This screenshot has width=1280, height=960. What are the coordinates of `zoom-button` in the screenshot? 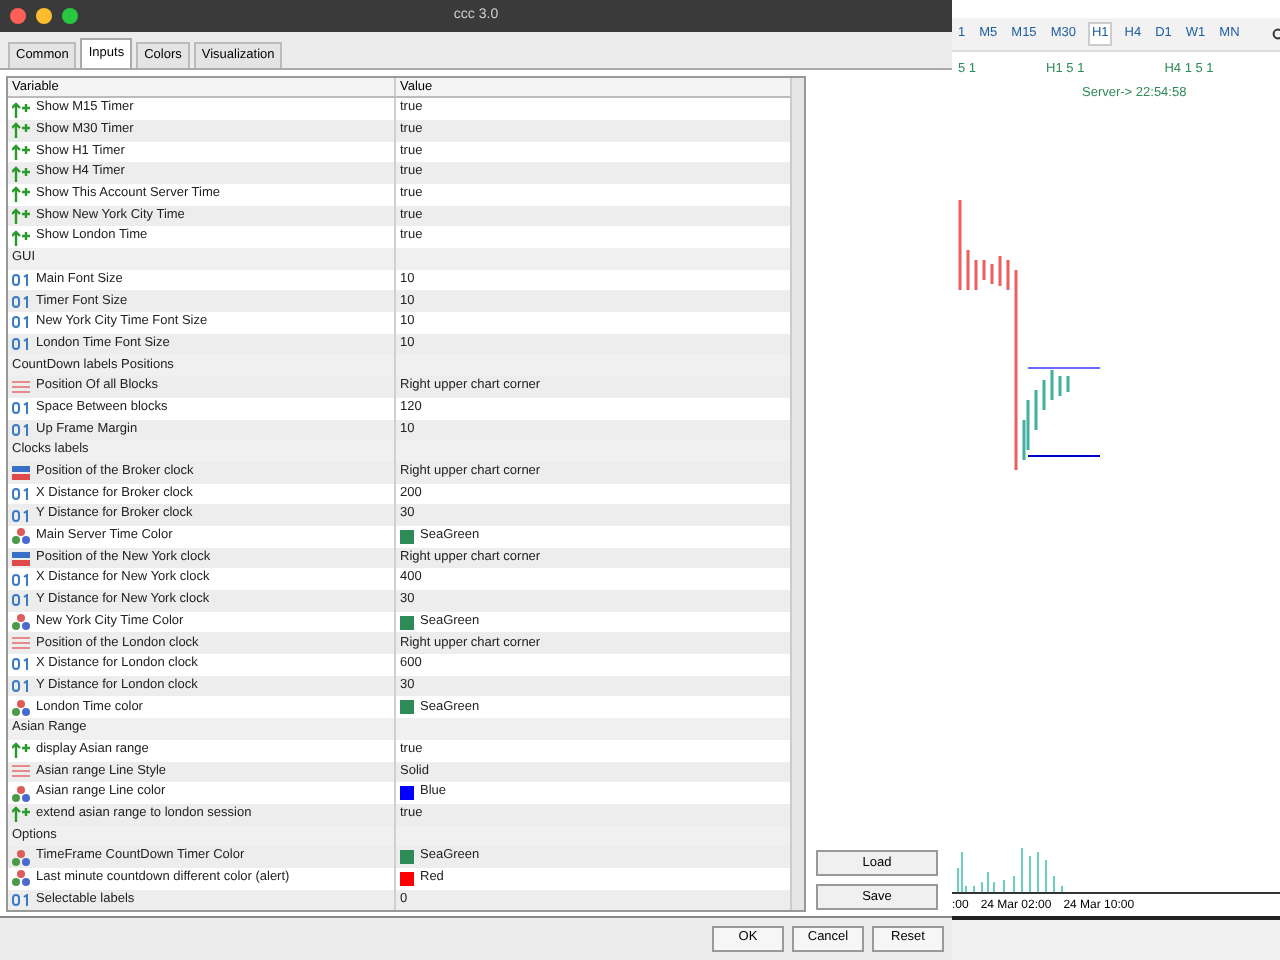 It's located at (70, 15).